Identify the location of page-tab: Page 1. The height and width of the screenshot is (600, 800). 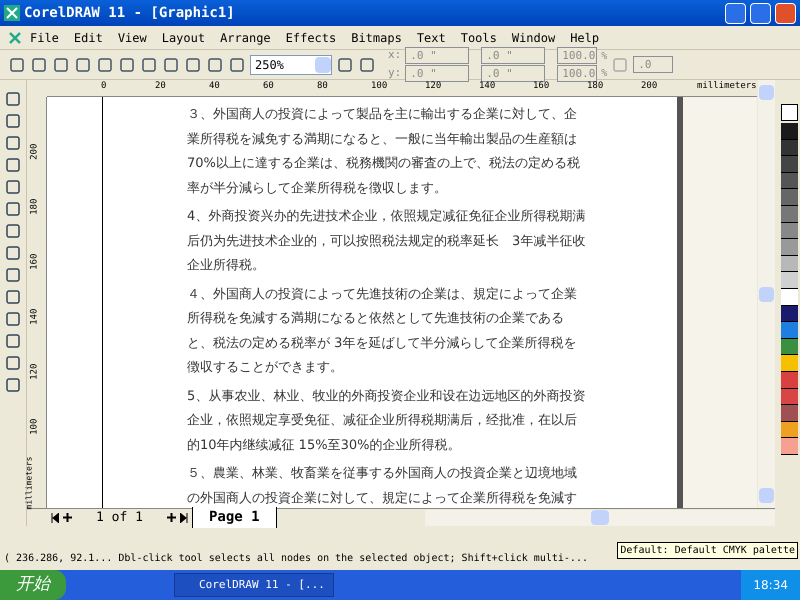
(234, 517).